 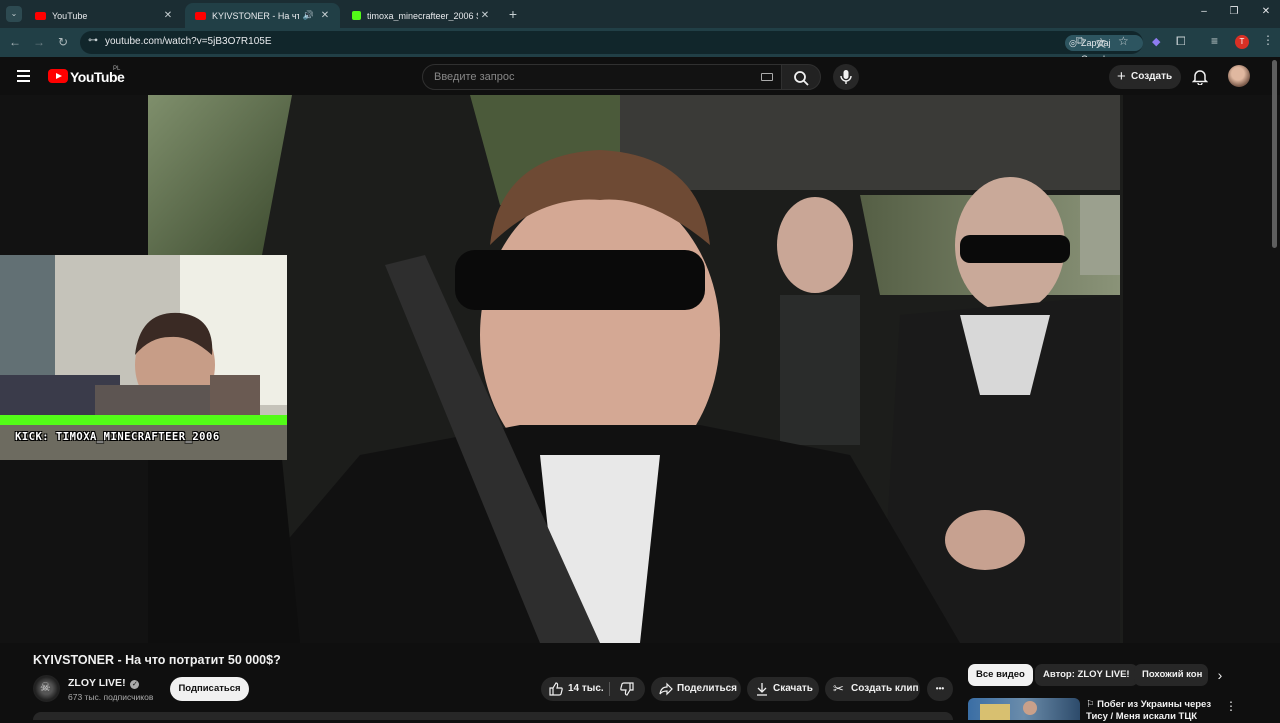 I want to click on chip-all-videos: Все видео, so click(x=1000, y=675).